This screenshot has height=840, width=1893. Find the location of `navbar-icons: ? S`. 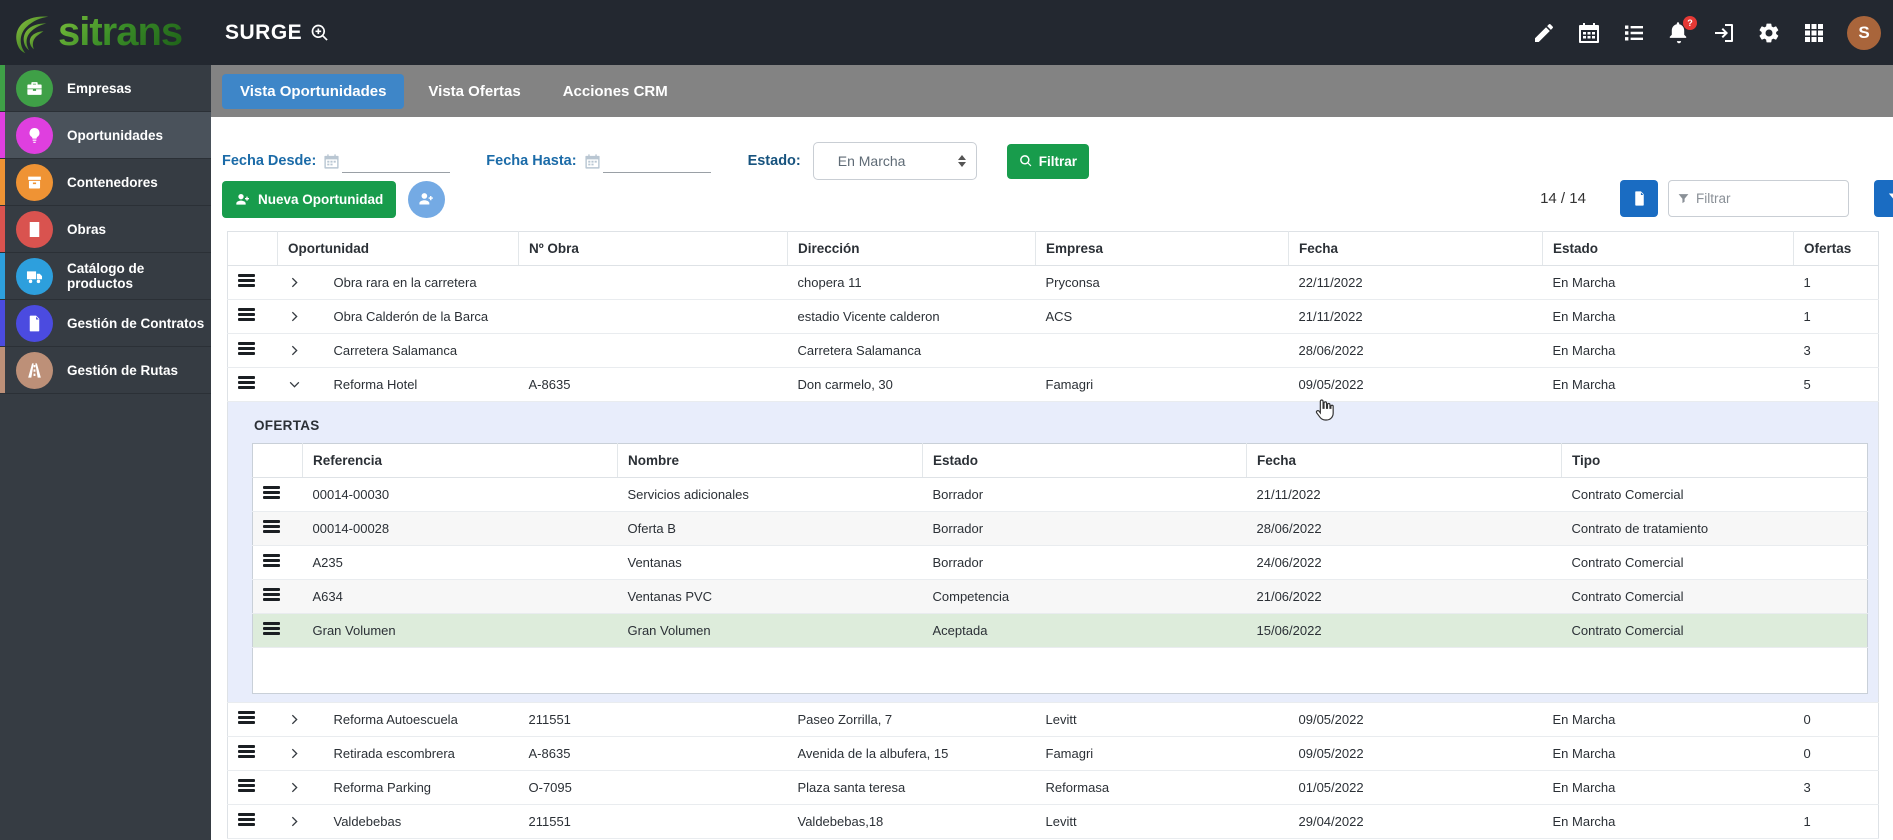

navbar-icons: ? S is located at coordinates (1706, 32).